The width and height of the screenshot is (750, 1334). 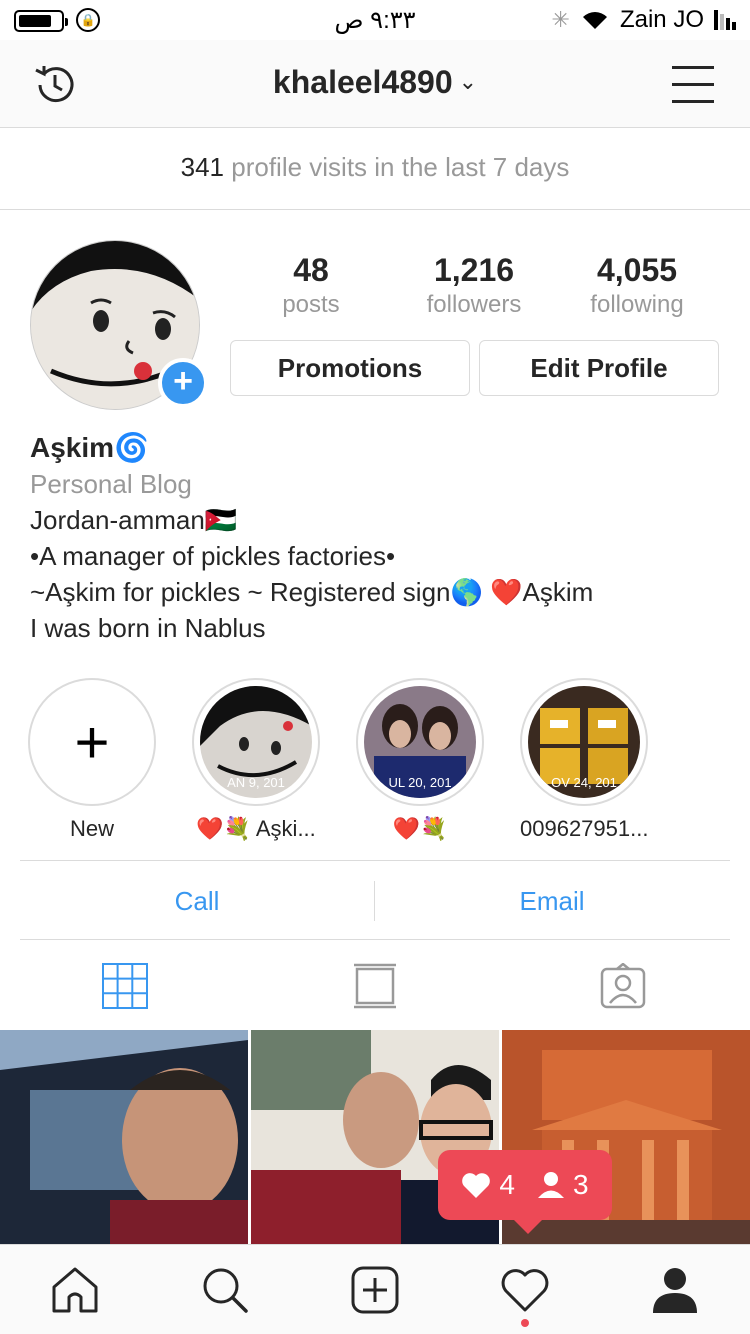 What do you see at coordinates (468, 81) in the screenshot?
I see `chevron-down-icon: ⌄` at bounding box center [468, 81].